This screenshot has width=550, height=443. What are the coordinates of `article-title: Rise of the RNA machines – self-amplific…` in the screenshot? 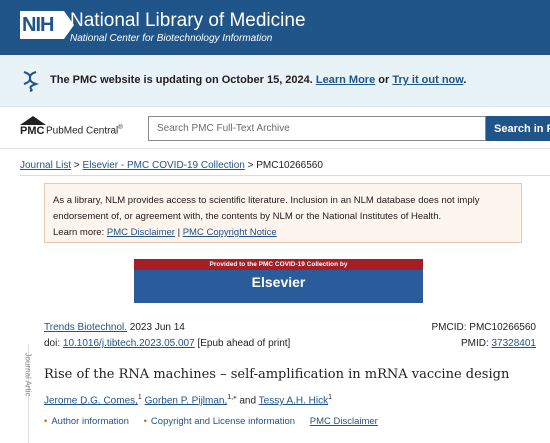 It's located at (277, 374).